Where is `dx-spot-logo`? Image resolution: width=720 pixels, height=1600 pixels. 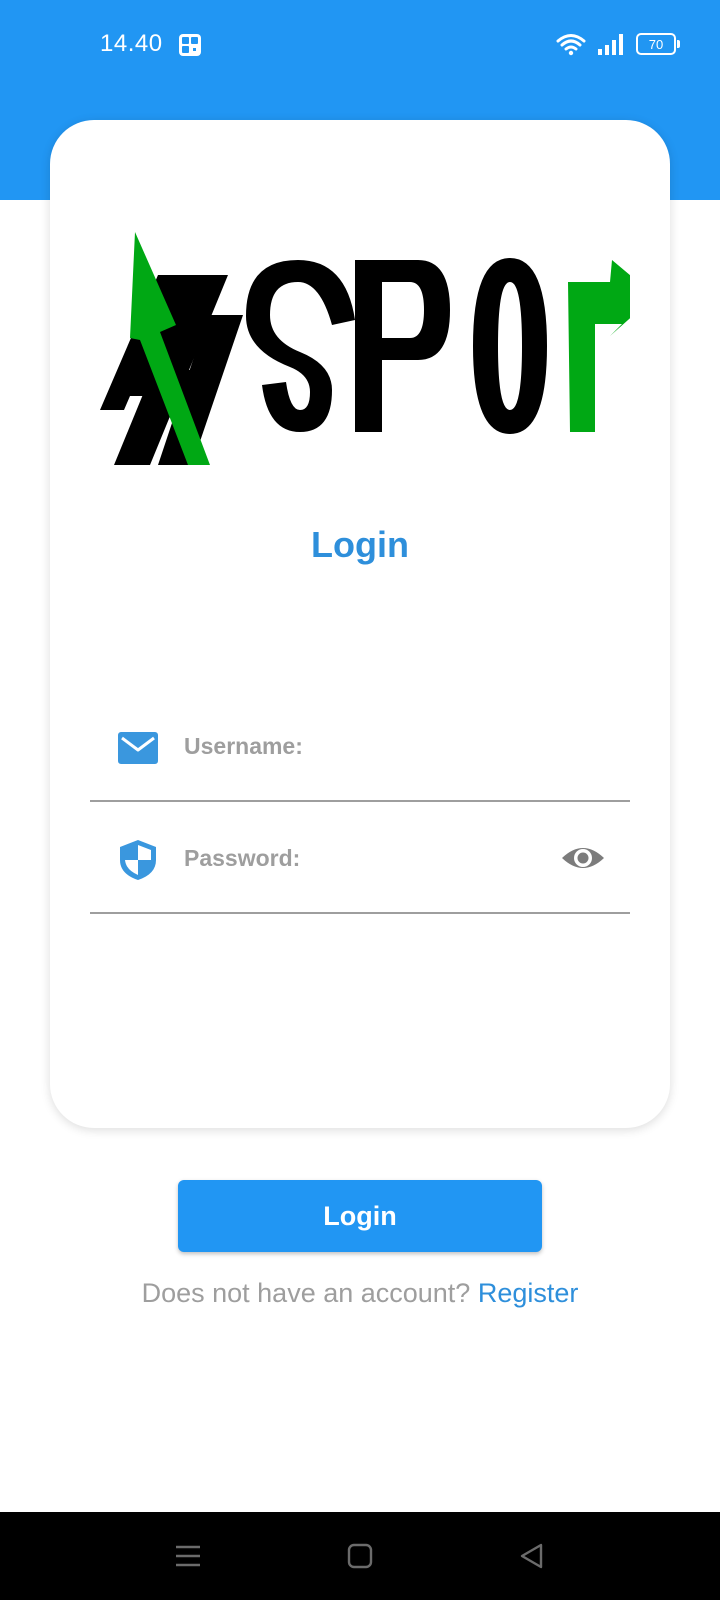 dx-spot-logo is located at coordinates (365, 348).